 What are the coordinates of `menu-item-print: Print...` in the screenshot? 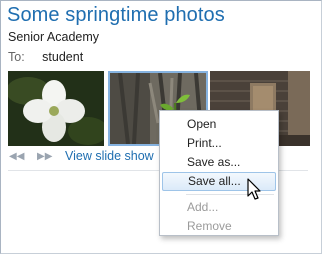 It's located at (219, 143).